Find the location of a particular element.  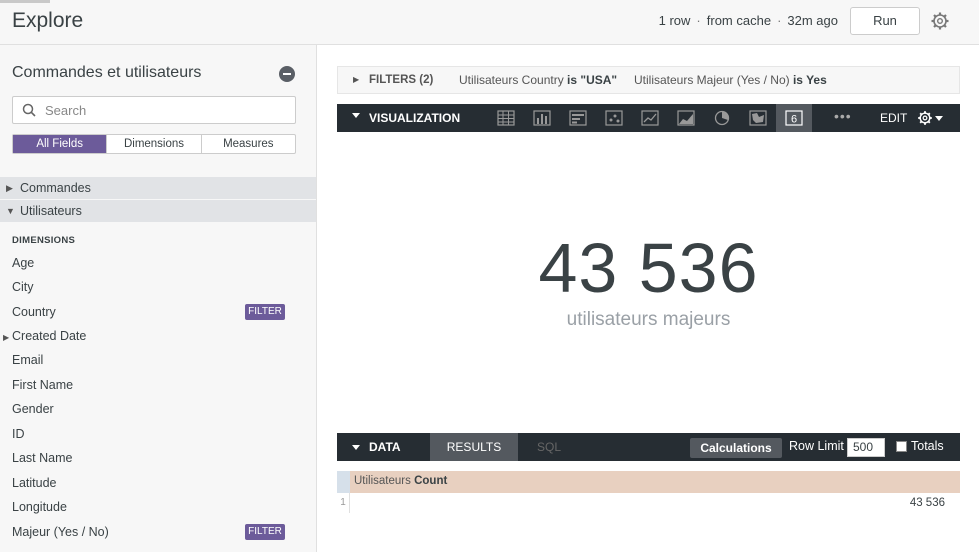

search-icon is located at coordinates (29, 110).